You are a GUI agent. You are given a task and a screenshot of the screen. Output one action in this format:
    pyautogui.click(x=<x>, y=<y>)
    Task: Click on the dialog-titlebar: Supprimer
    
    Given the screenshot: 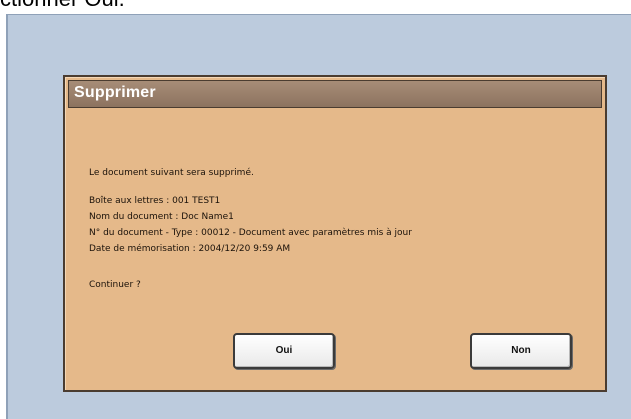 What is the action you would take?
    pyautogui.click(x=335, y=94)
    